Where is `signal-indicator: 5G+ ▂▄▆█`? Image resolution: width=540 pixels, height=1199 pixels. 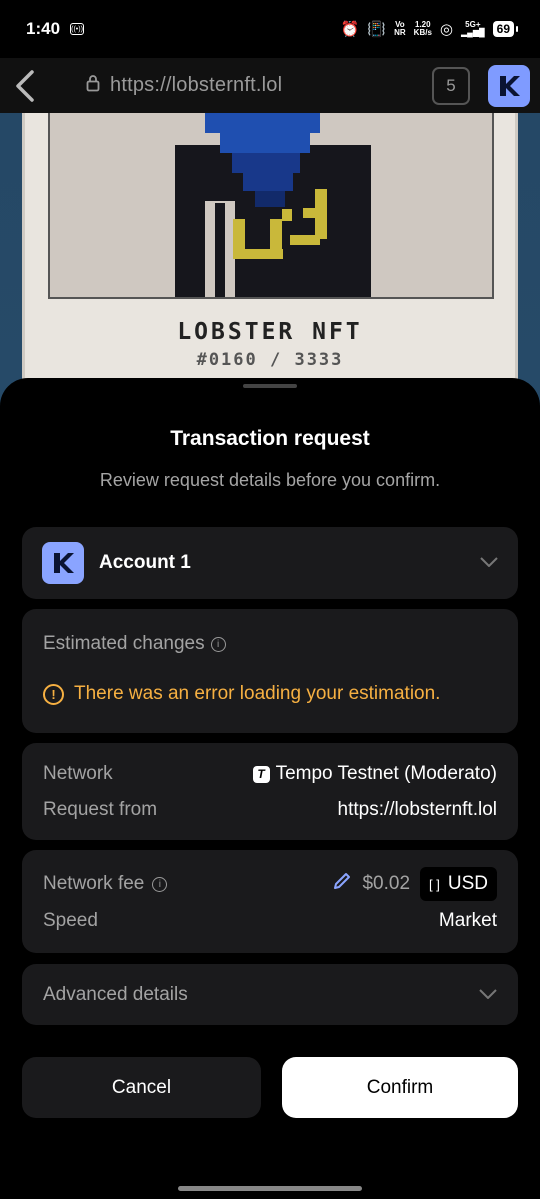 signal-indicator: 5G+ ▂▄▆█ is located at coordinates (473, 28).